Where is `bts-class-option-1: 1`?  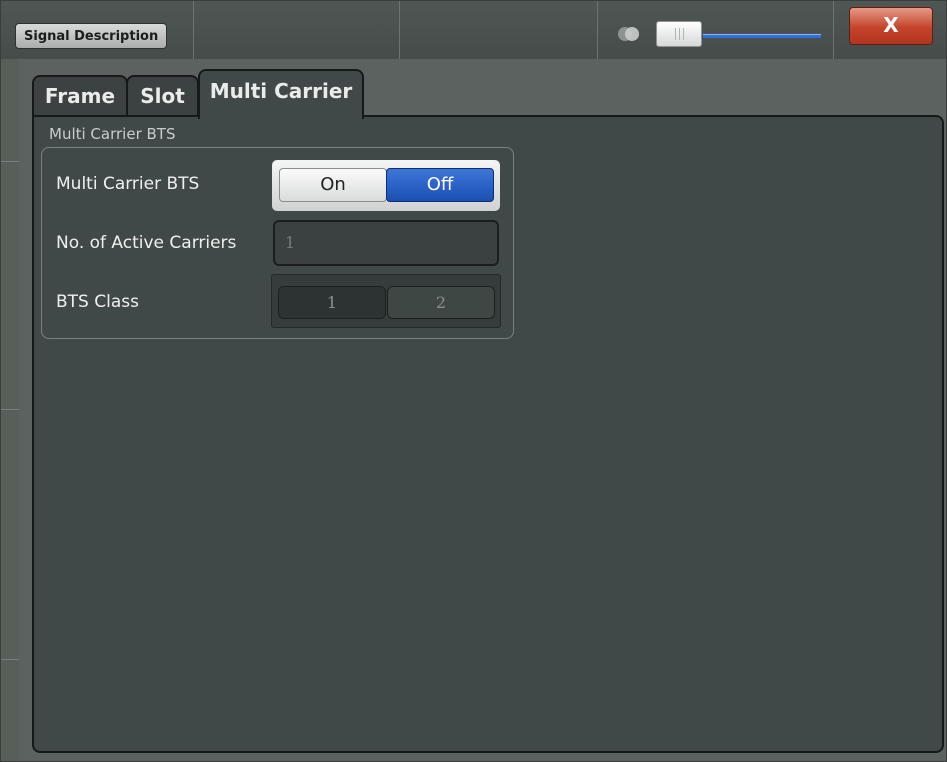 bts-class-option-1: 1 is located at coordinates (332, 302).